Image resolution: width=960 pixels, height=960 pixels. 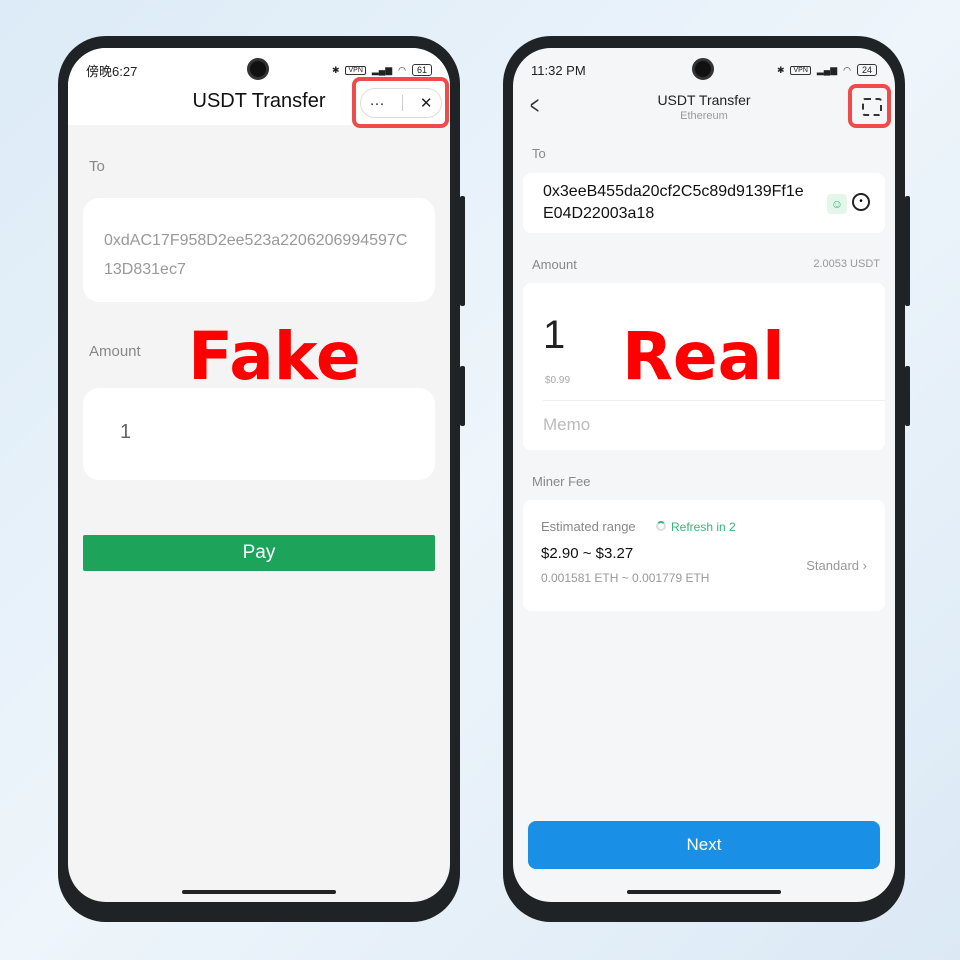 I want to click on fee-eth: 0.001581 ETH ~ 0.001779 ETH, so click(x=625, y=578).